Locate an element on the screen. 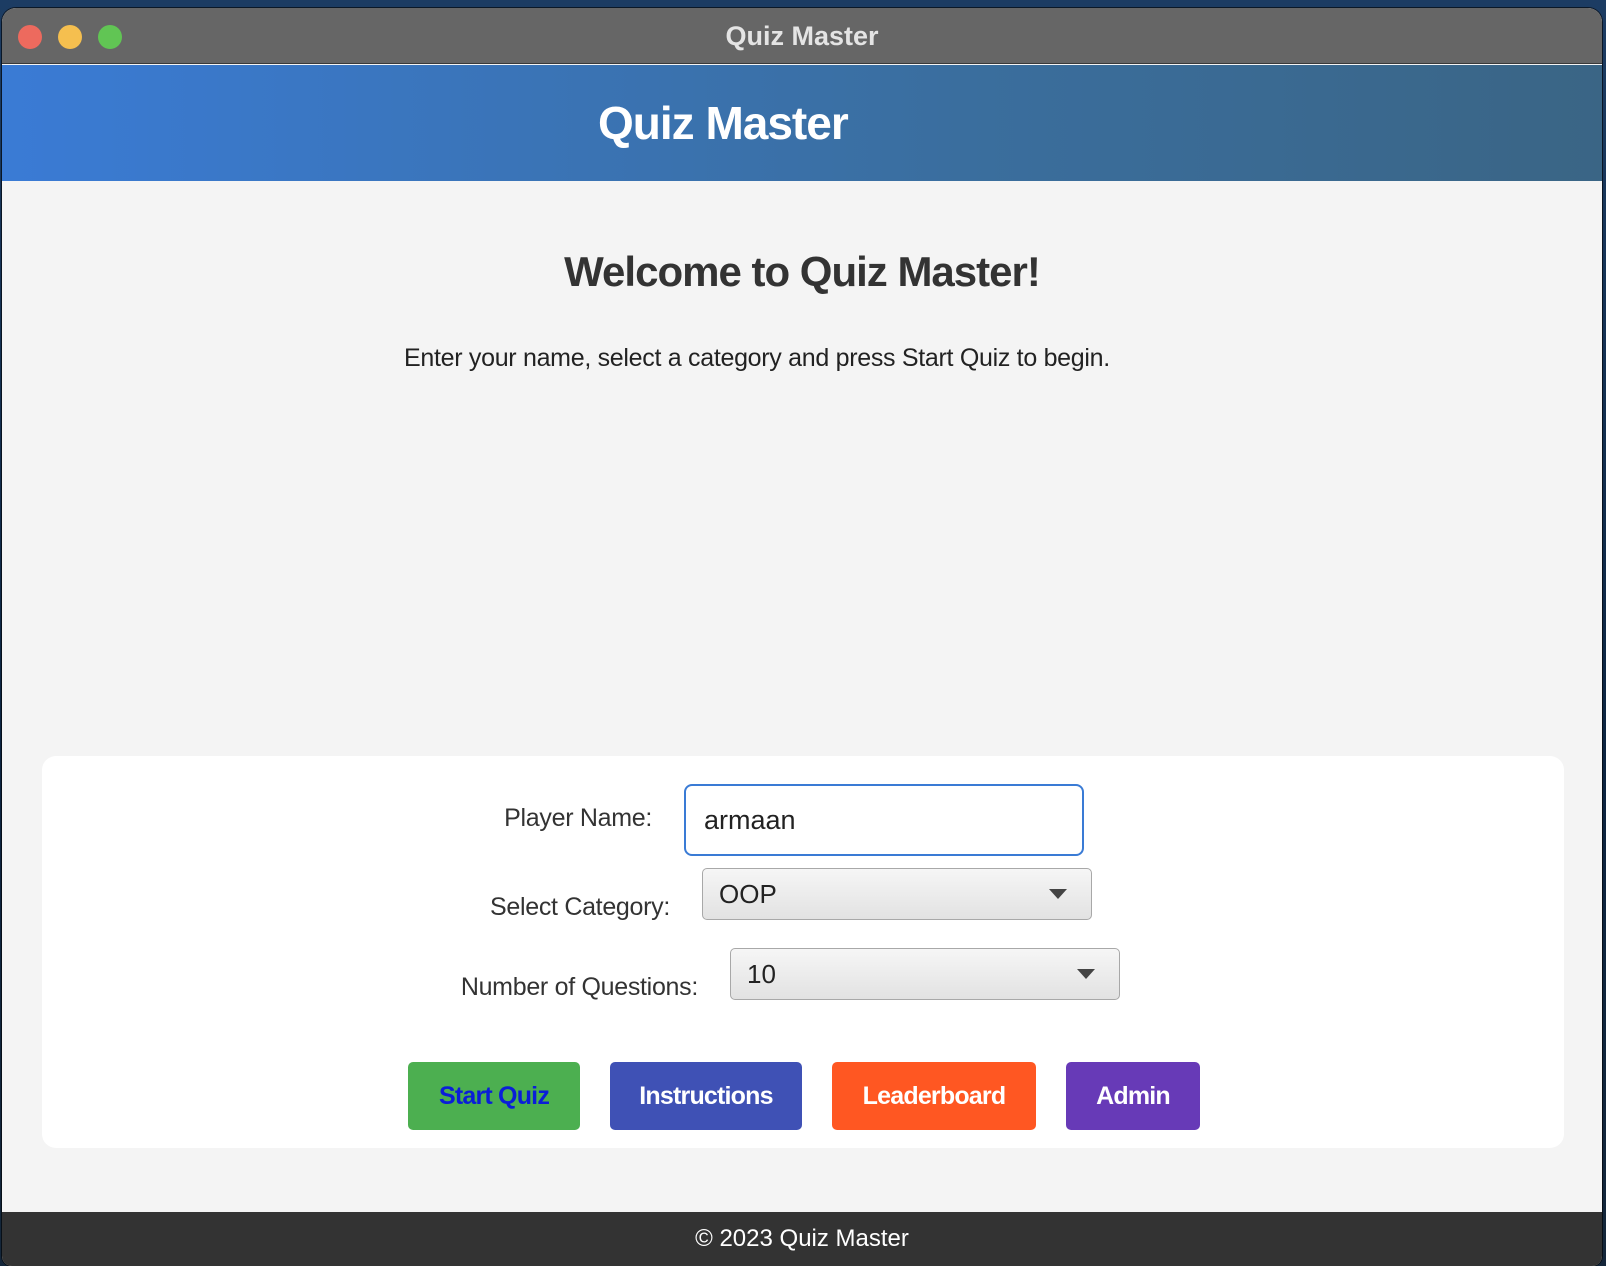 The width and height of the screenshot is (1606, 1266). header-title: Quiz Master is located at coordinates (723, 123).